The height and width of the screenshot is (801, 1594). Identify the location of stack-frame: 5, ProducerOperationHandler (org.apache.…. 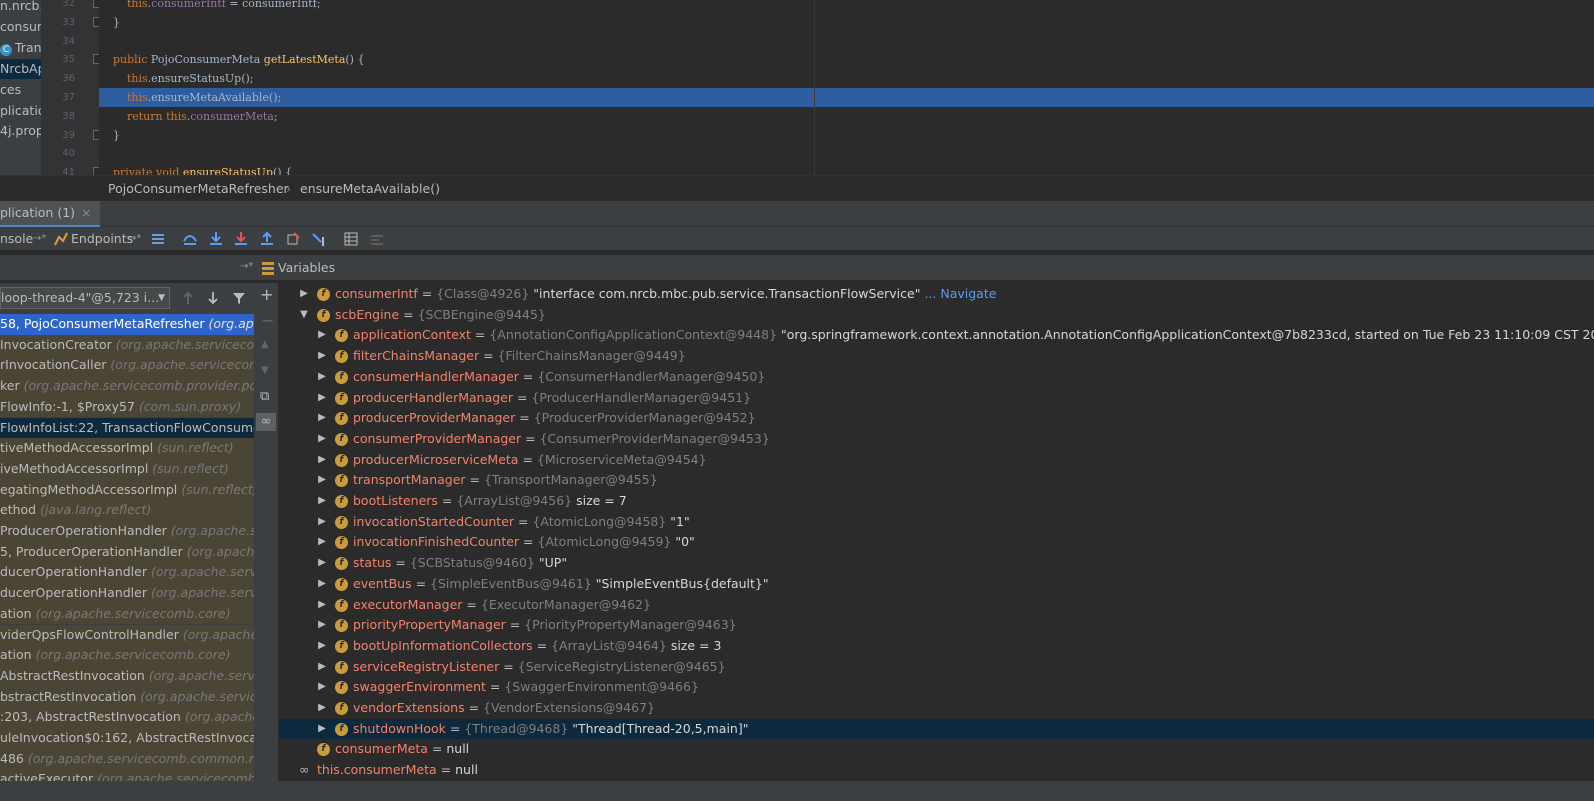
(127, 552).